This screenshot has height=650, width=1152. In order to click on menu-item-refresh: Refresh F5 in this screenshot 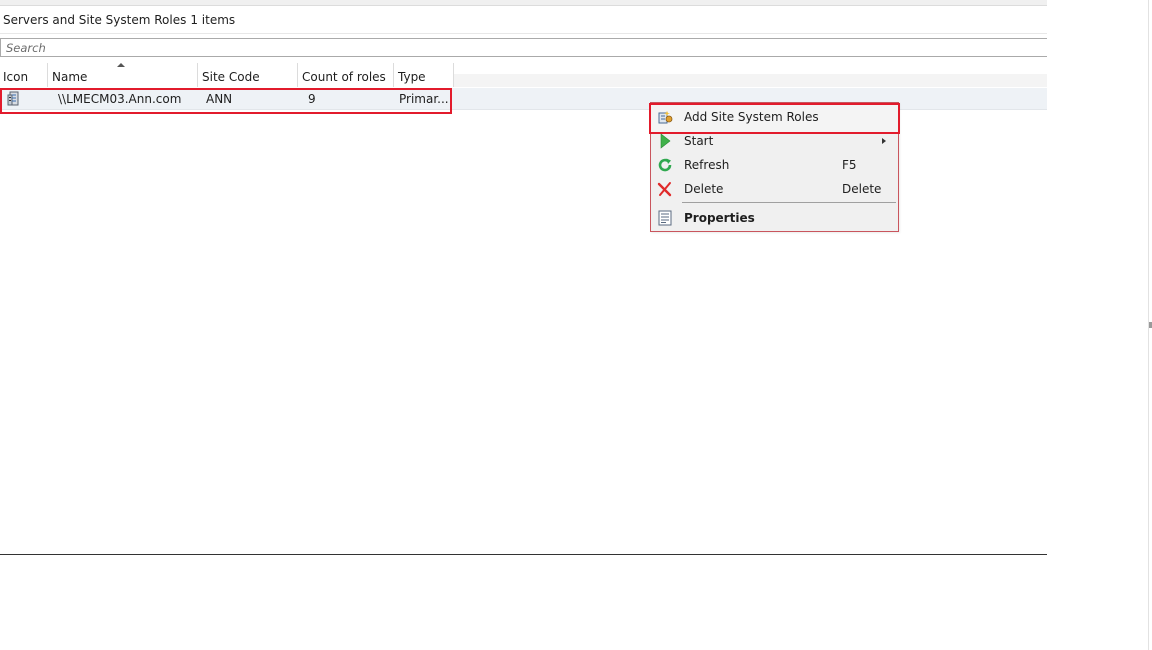, I will do `click(774, 165)`.